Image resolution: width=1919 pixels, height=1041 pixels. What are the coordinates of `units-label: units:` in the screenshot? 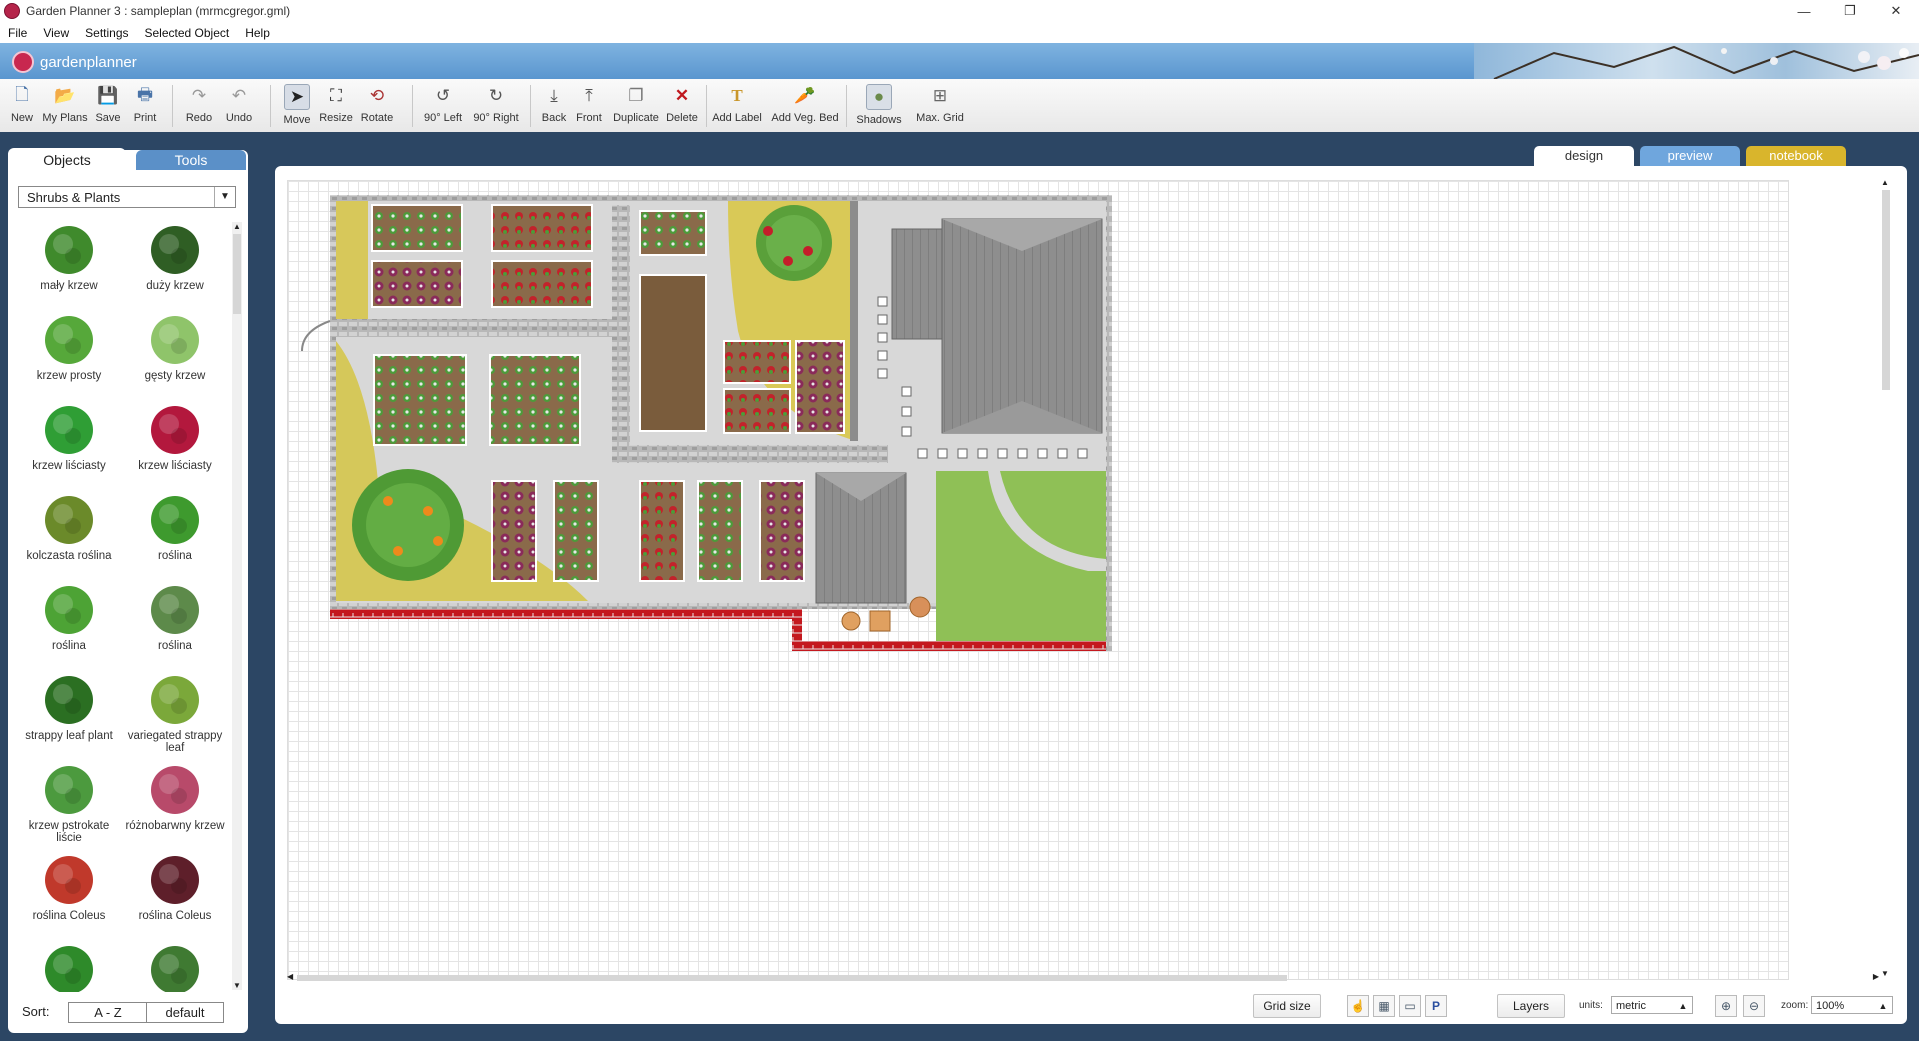 It's located at (1591, 1005).